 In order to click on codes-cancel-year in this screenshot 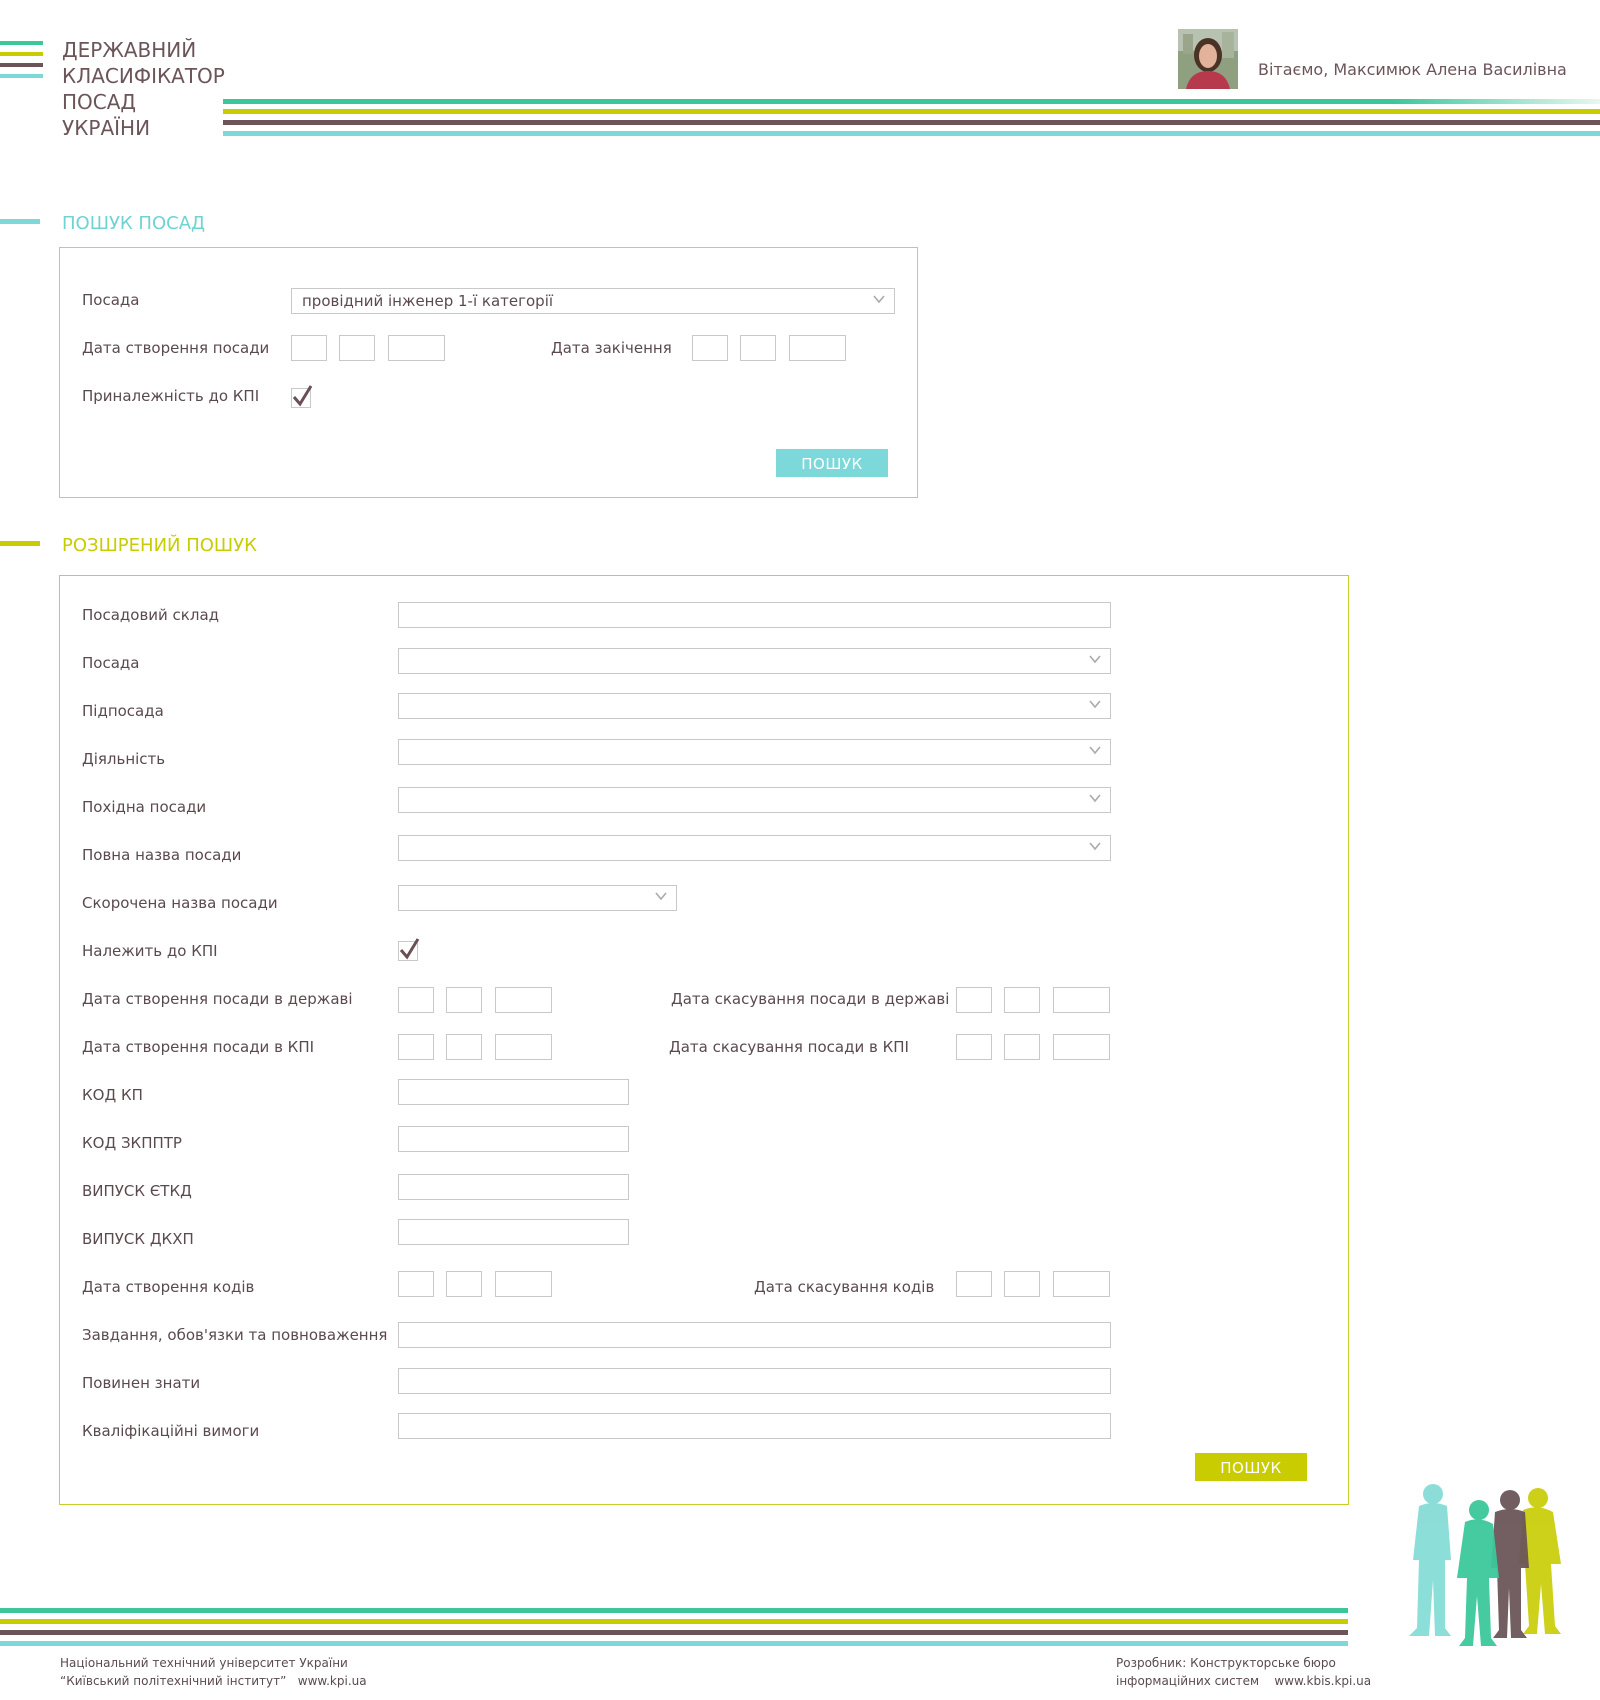, I will do `click(1081, 1284)`.